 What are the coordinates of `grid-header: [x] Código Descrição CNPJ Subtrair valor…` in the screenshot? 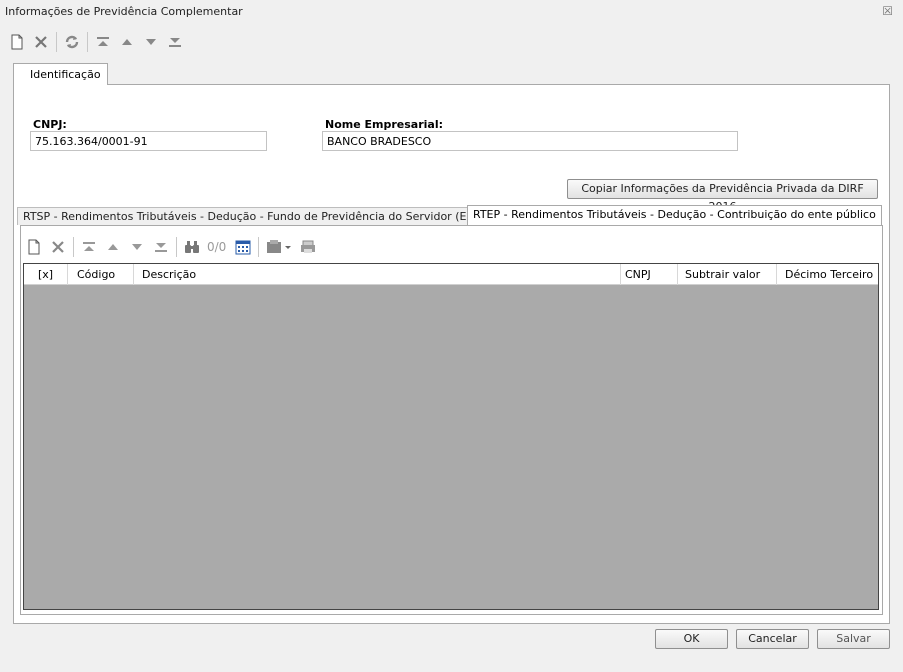 It's located at (451, 274).